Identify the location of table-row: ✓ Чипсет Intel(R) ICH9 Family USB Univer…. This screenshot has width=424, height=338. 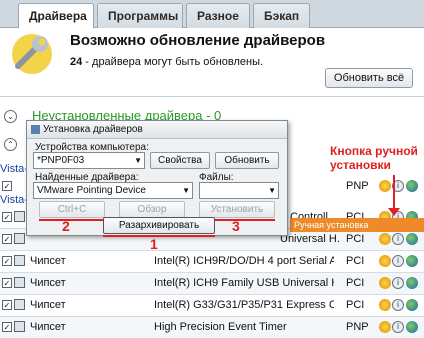
(212, 284).